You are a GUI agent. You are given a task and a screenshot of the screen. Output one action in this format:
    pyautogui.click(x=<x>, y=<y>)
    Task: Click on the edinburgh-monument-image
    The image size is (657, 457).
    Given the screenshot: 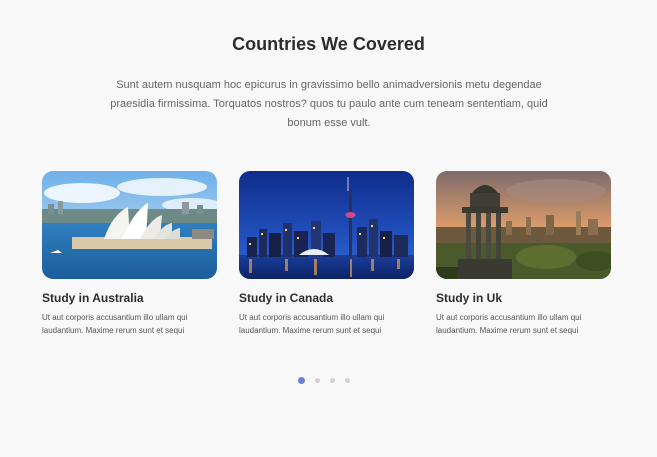 What is the action you would take?
    pyautogui.click(x=523, y=225)
    